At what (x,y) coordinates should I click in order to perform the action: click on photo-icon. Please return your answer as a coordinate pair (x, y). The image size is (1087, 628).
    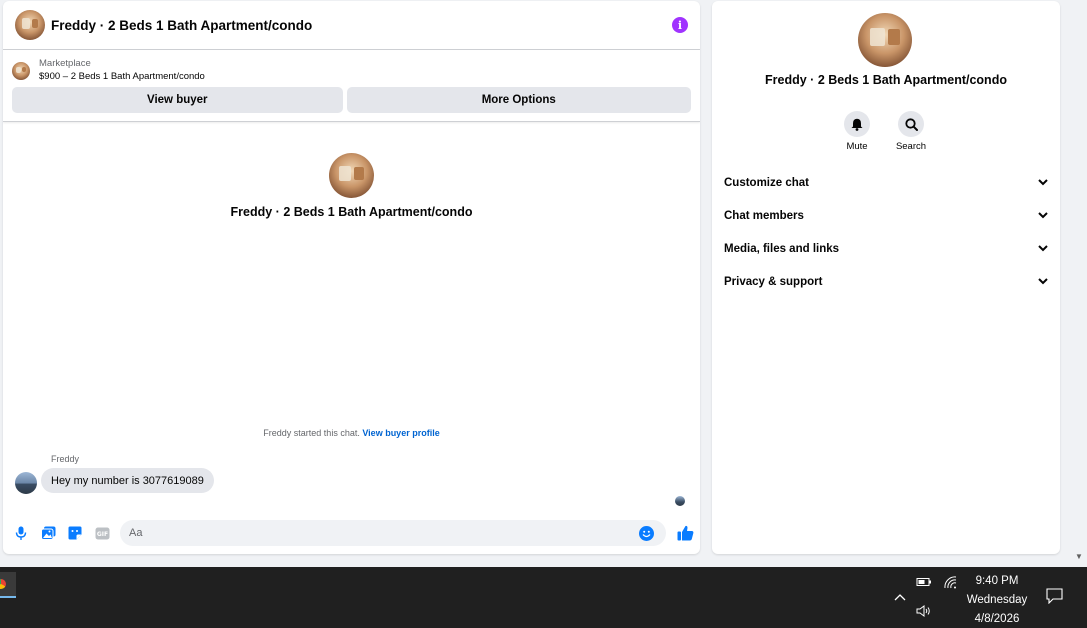
    Looking at the image, I should click on (48, 533).